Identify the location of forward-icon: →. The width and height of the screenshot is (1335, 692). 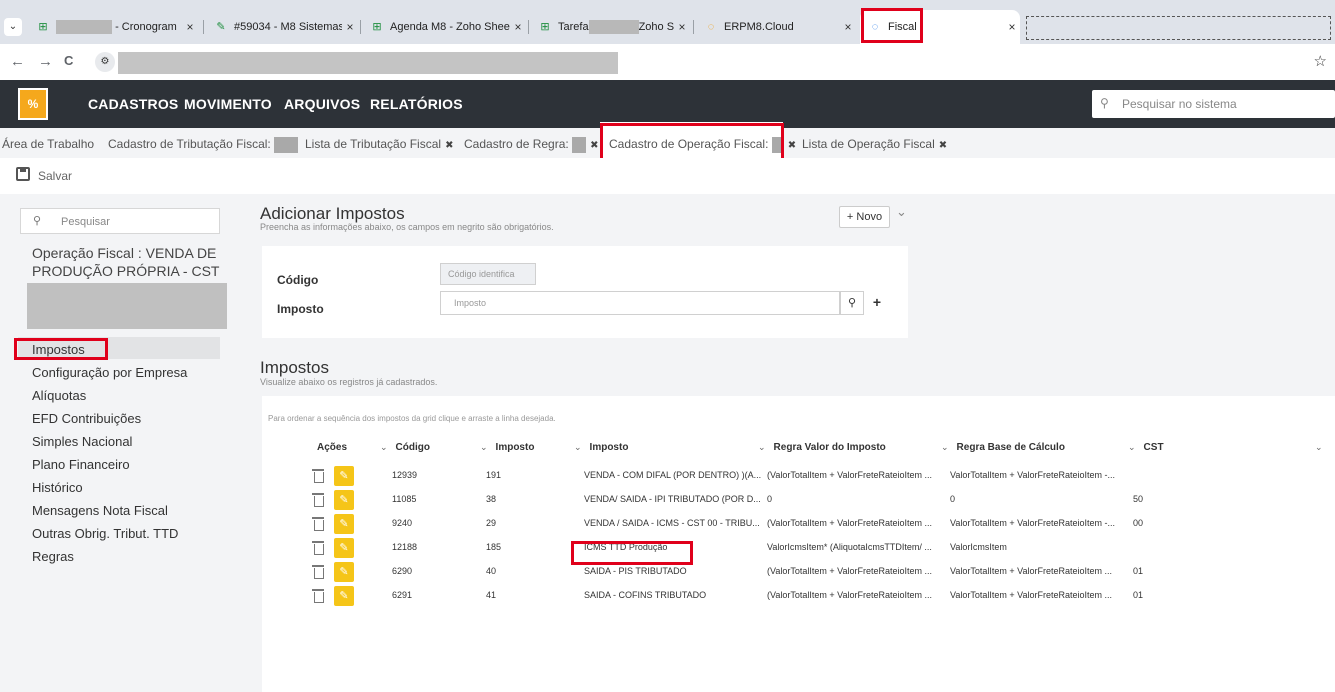
(45, 61).